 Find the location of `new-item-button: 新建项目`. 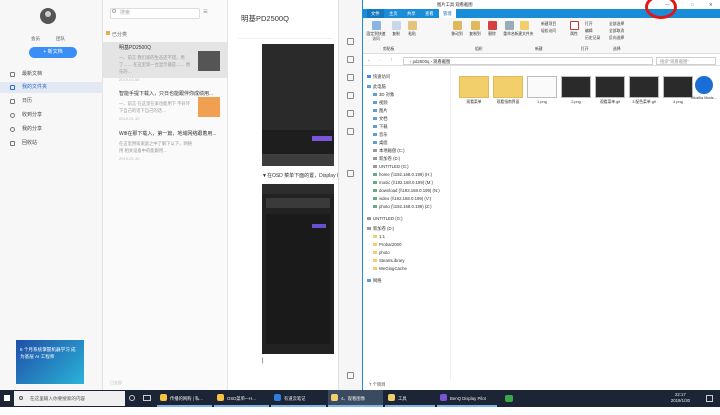

new-item-button: 新建项目 is located at coordinates (553, 24).